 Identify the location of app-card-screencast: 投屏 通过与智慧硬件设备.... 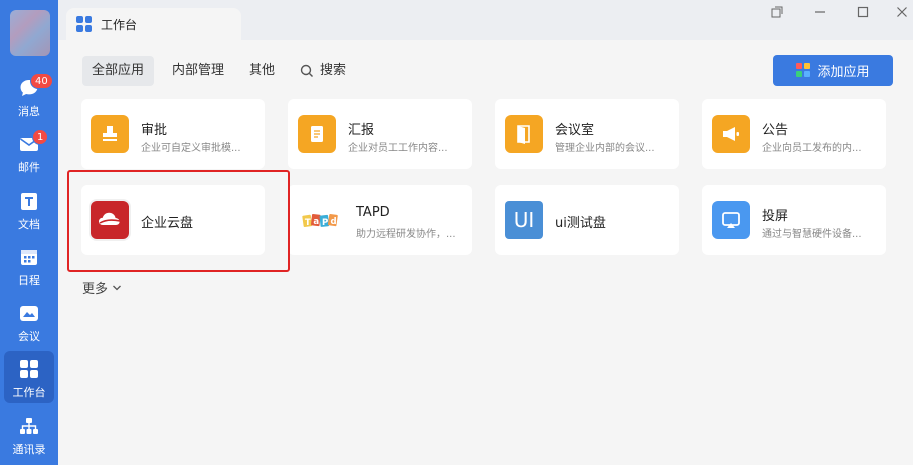
(794, 220).